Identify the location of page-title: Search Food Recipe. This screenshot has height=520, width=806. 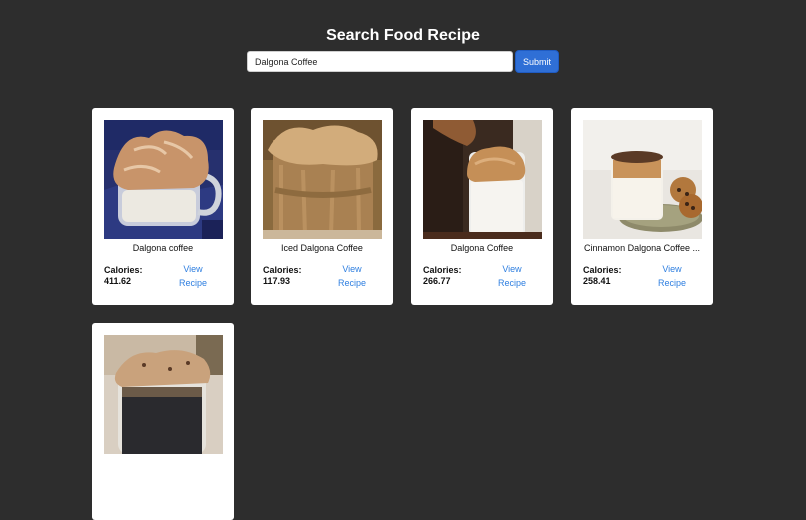
(403, 35).